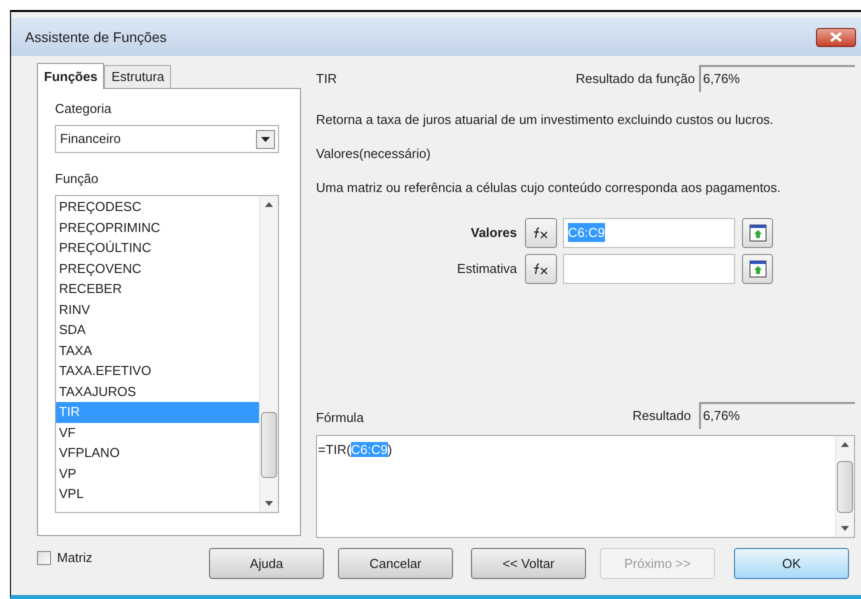  I want to click on function-item: VPL, so click(157, 494).